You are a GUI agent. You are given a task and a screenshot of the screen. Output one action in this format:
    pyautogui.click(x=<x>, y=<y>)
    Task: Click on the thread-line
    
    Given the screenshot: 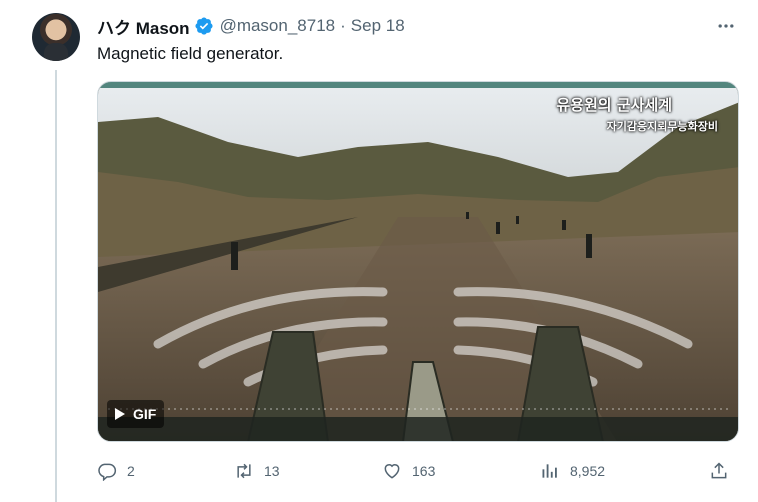 What is the action you would take?
    pyautogui.click(x=56, y=286)
    